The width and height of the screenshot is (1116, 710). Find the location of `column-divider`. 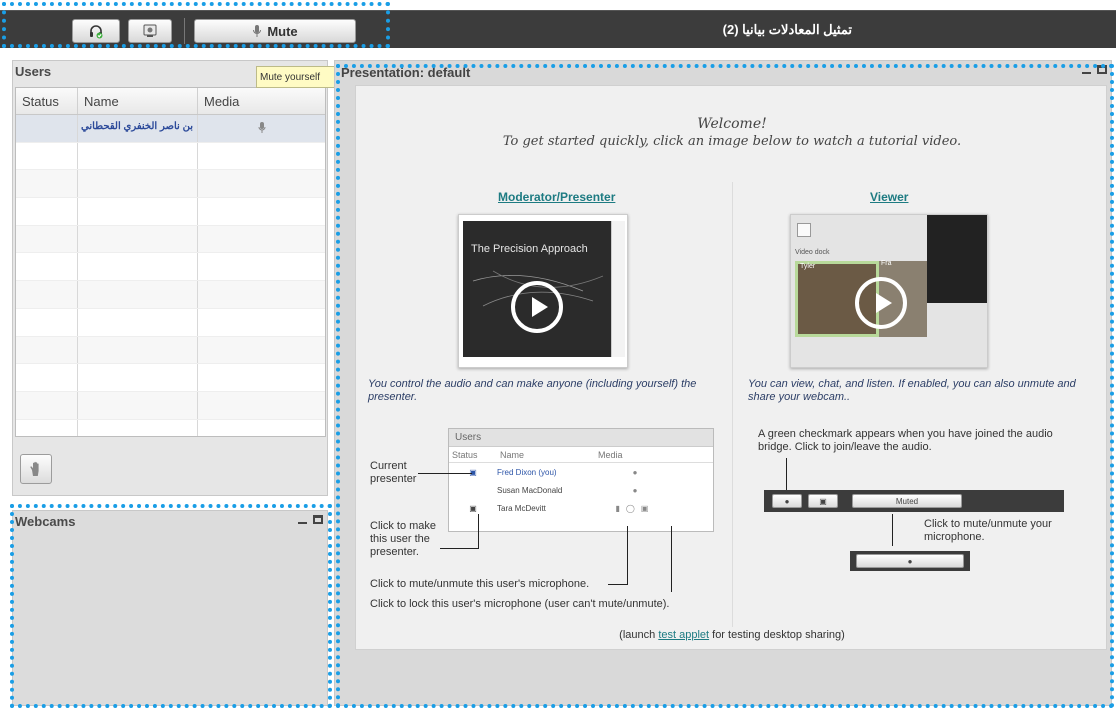

column-divider is located at coordinates (732, 404).